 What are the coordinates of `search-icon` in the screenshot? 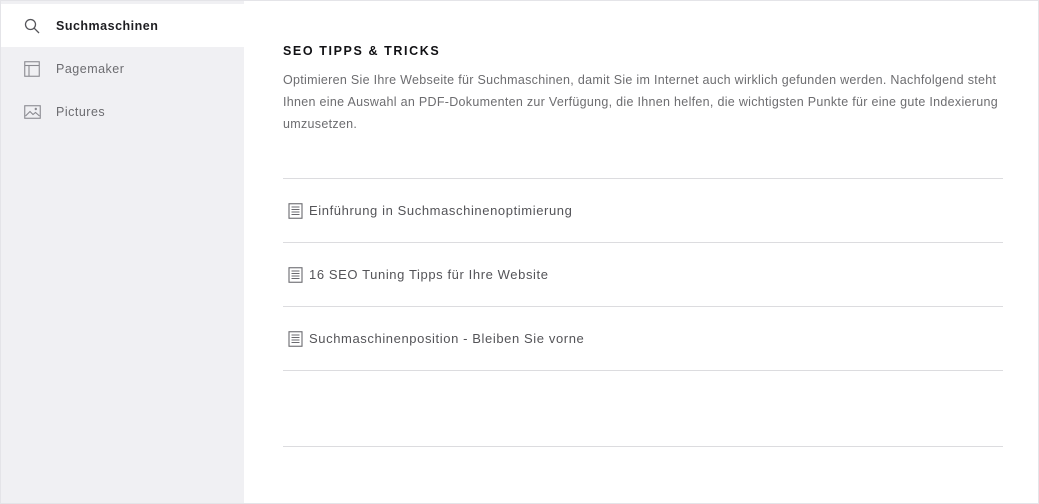 It's located at (32, 26).